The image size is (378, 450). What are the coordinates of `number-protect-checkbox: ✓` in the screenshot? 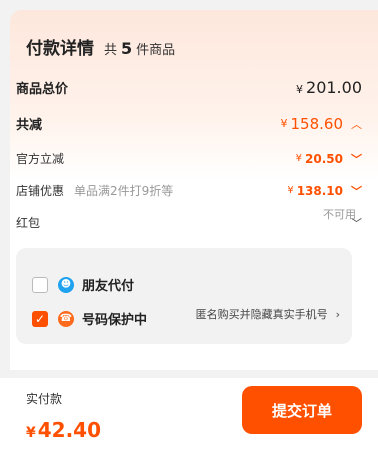 It's located at (40, 318).